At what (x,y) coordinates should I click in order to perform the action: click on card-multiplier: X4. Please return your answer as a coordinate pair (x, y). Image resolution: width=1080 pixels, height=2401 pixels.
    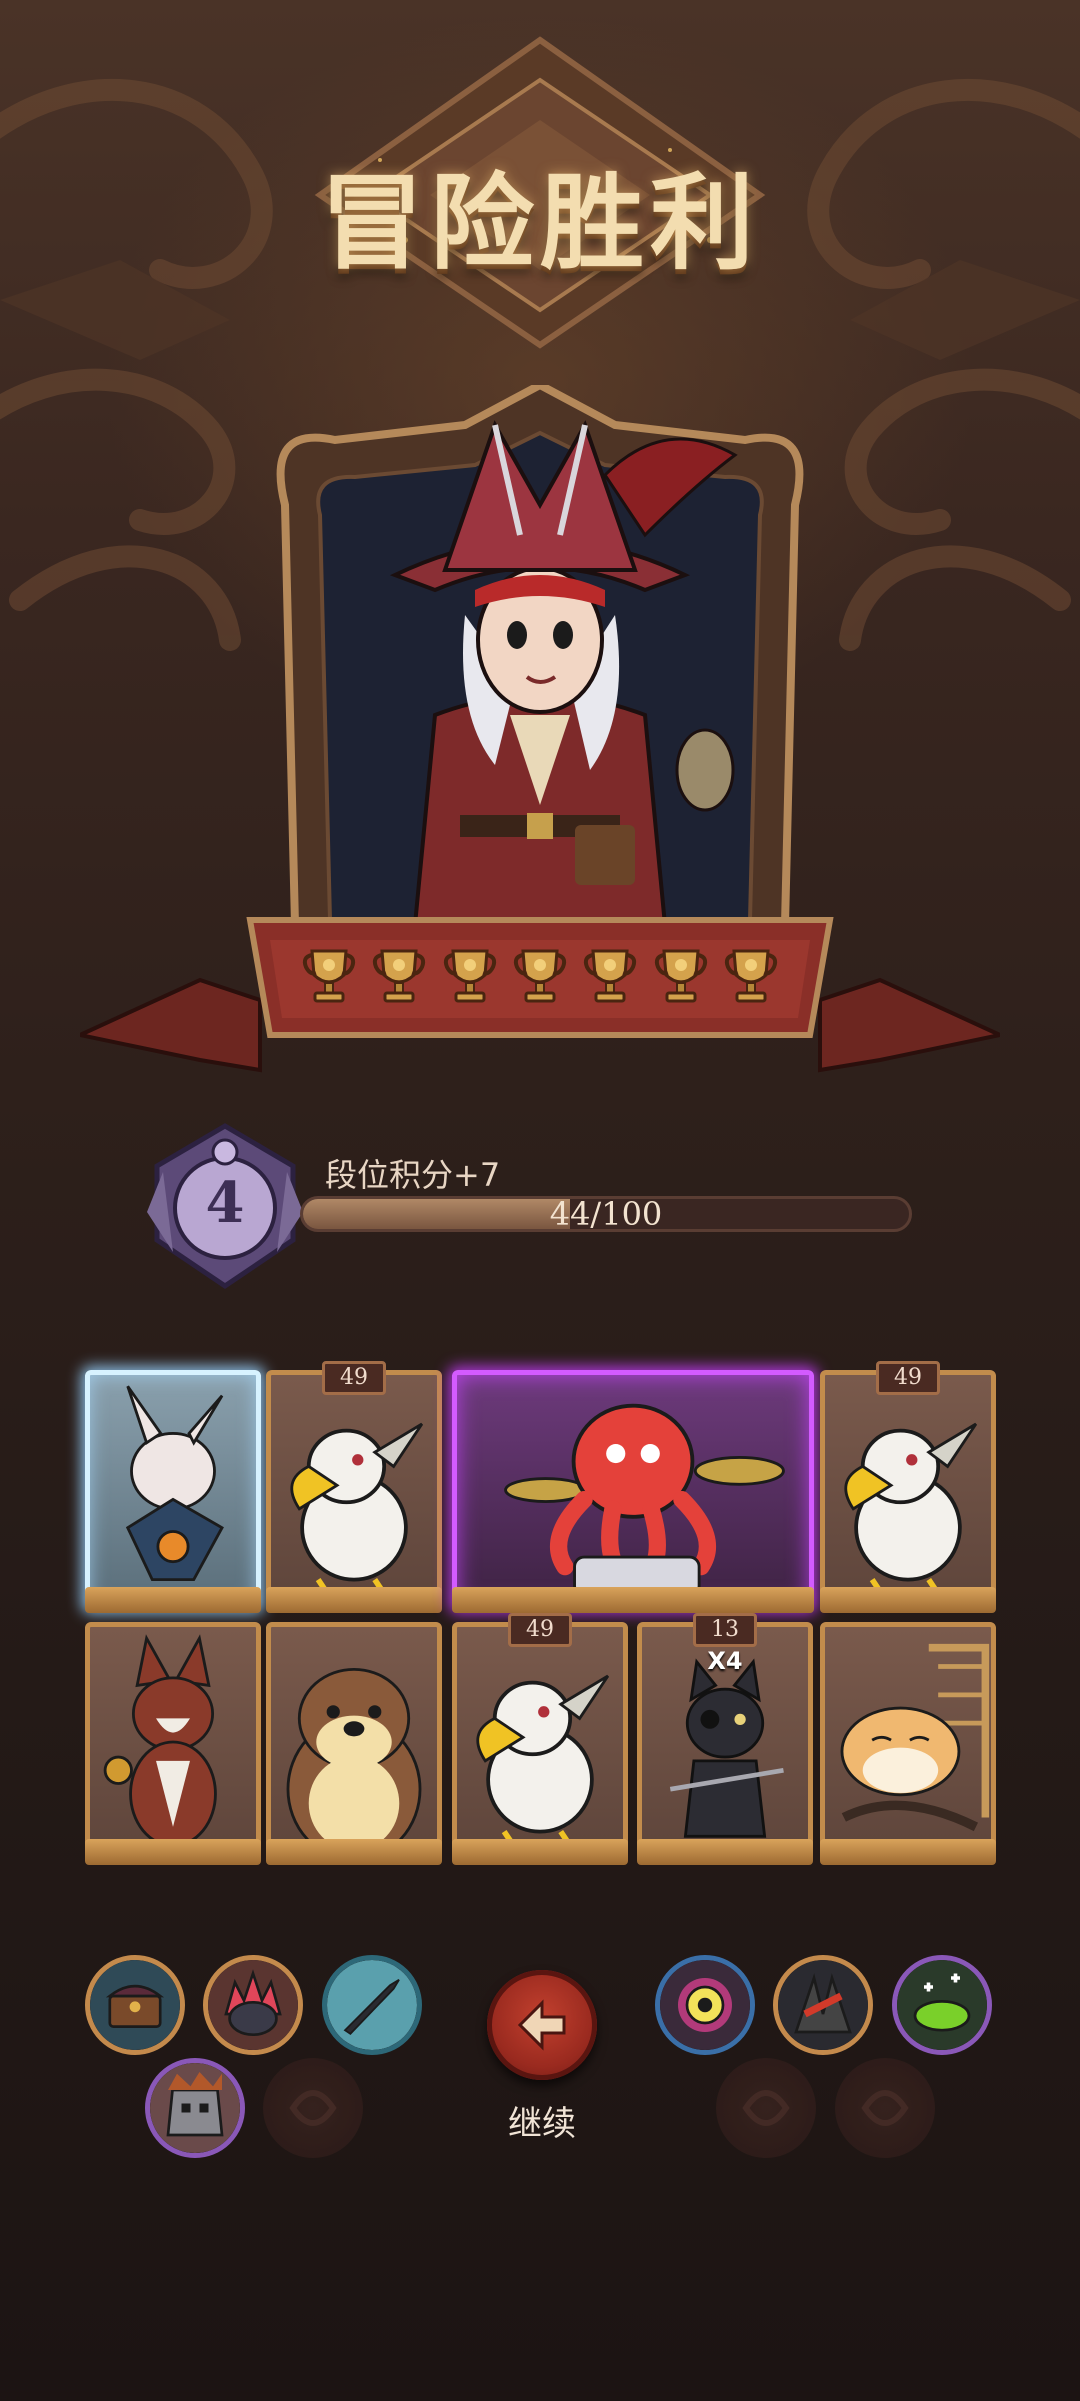
    Looking at the image, I should click on (725, 1661).